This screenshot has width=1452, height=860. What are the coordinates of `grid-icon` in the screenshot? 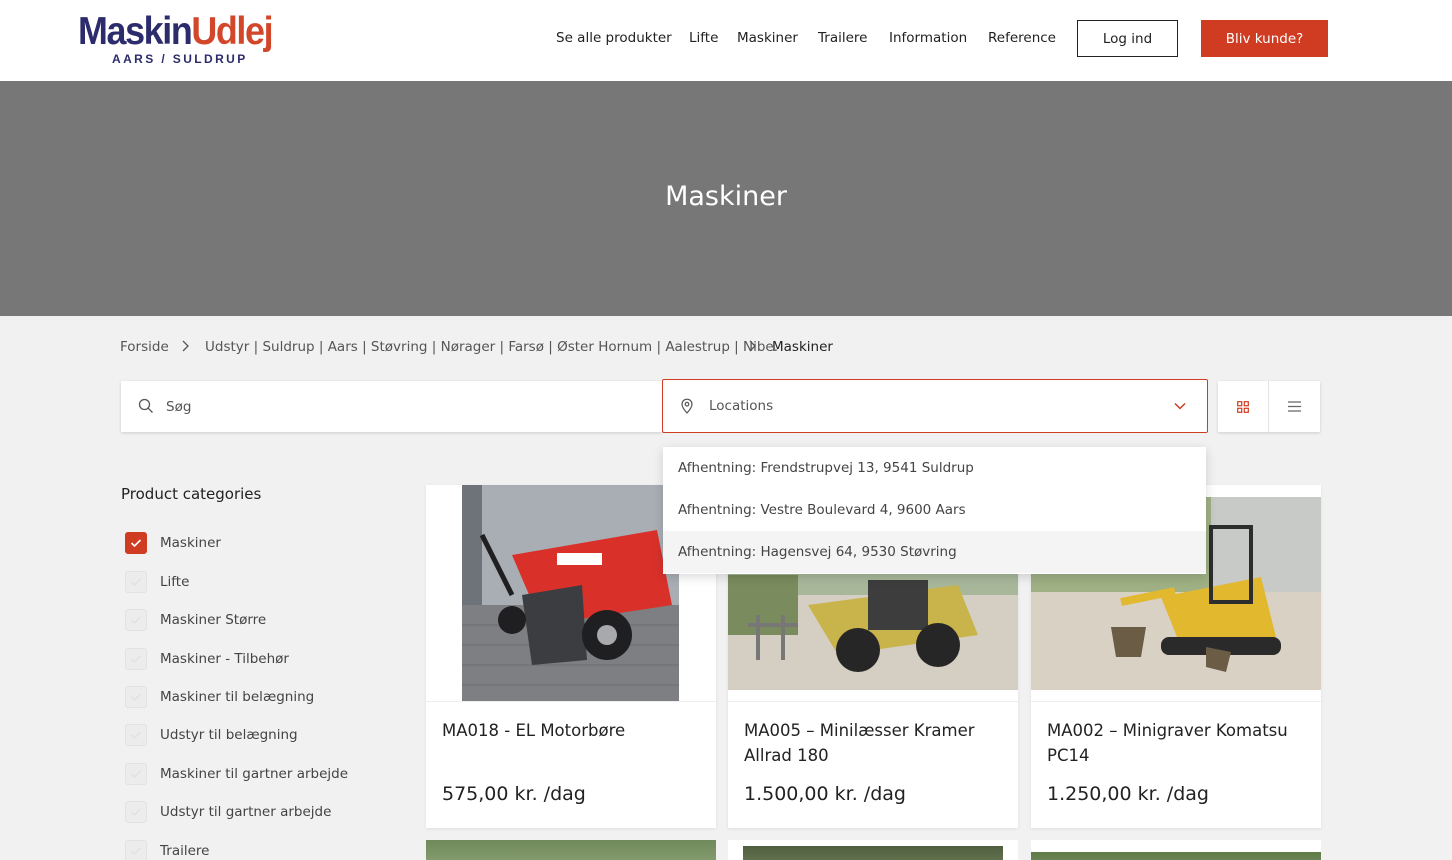 It's located at (1243, 406).